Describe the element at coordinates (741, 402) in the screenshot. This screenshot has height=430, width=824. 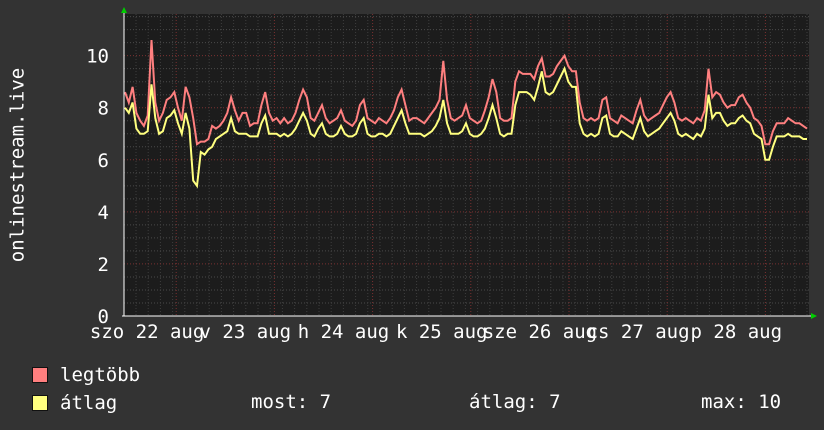
I see `stat-max: max: 10` at that location.